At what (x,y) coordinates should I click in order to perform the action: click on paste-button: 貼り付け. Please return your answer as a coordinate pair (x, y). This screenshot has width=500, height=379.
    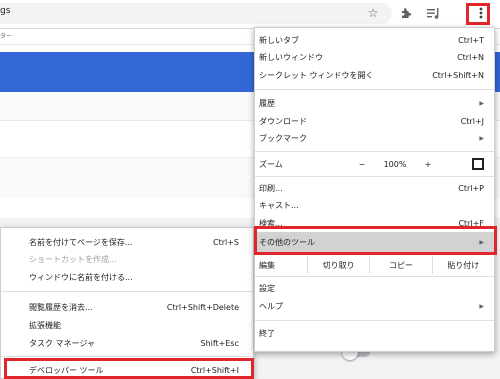
    Looking at the image, I should click on (462, 265).